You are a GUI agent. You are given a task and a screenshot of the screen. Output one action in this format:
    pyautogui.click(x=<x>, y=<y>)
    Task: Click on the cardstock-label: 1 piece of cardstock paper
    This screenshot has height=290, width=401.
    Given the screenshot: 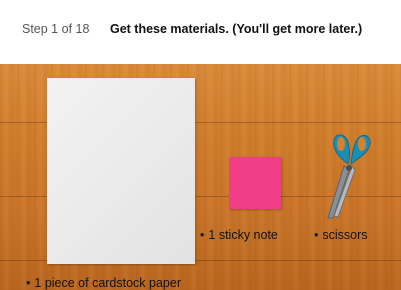 What is the action you would take?
    pyautogui.click(x=108, y=283)
    